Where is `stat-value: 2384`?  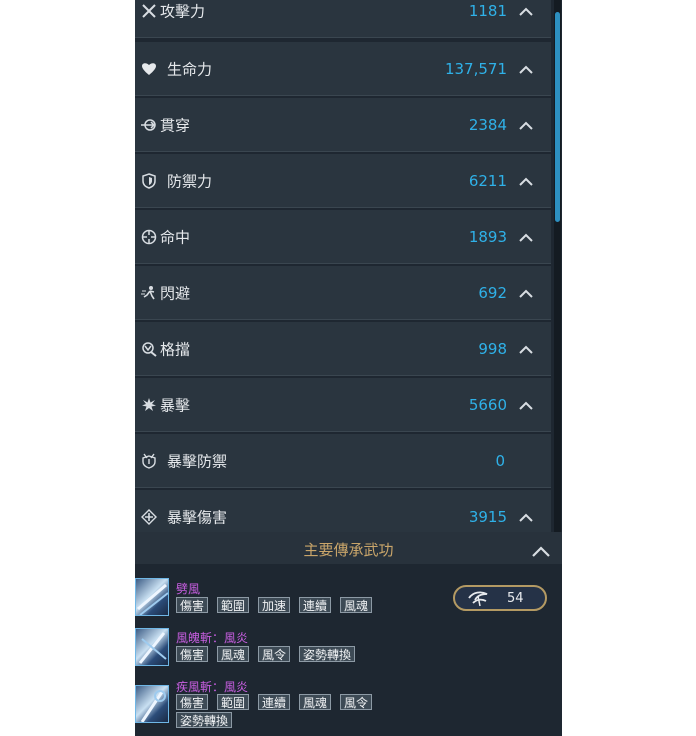
stat-value: 2384 is located at coordinates (487, 124).